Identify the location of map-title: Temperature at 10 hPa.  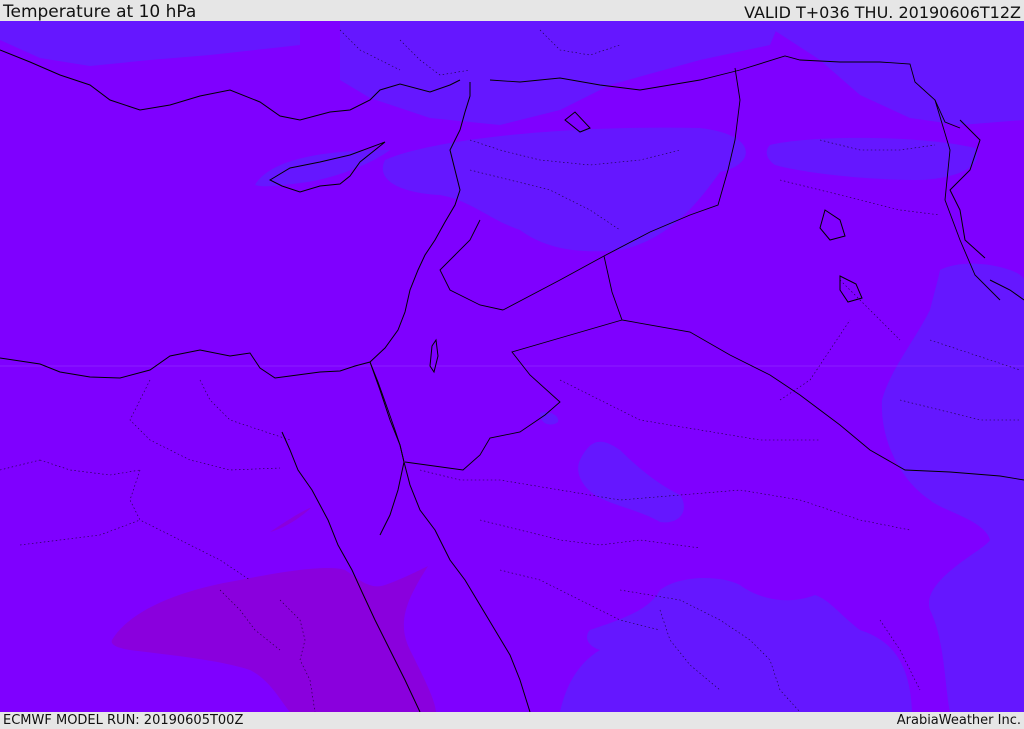
(100, 12).